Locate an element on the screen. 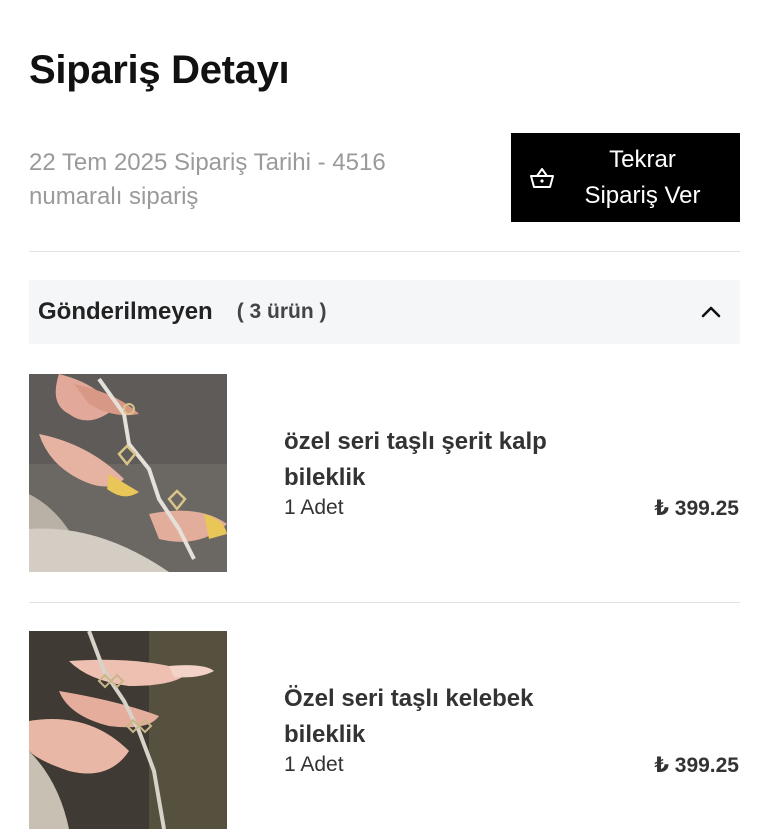 This screenshot has width=768, height=829. section-header-unshipped: Gönderilmeyen ( 3 ürün ) is located at coordinates (384, 312).